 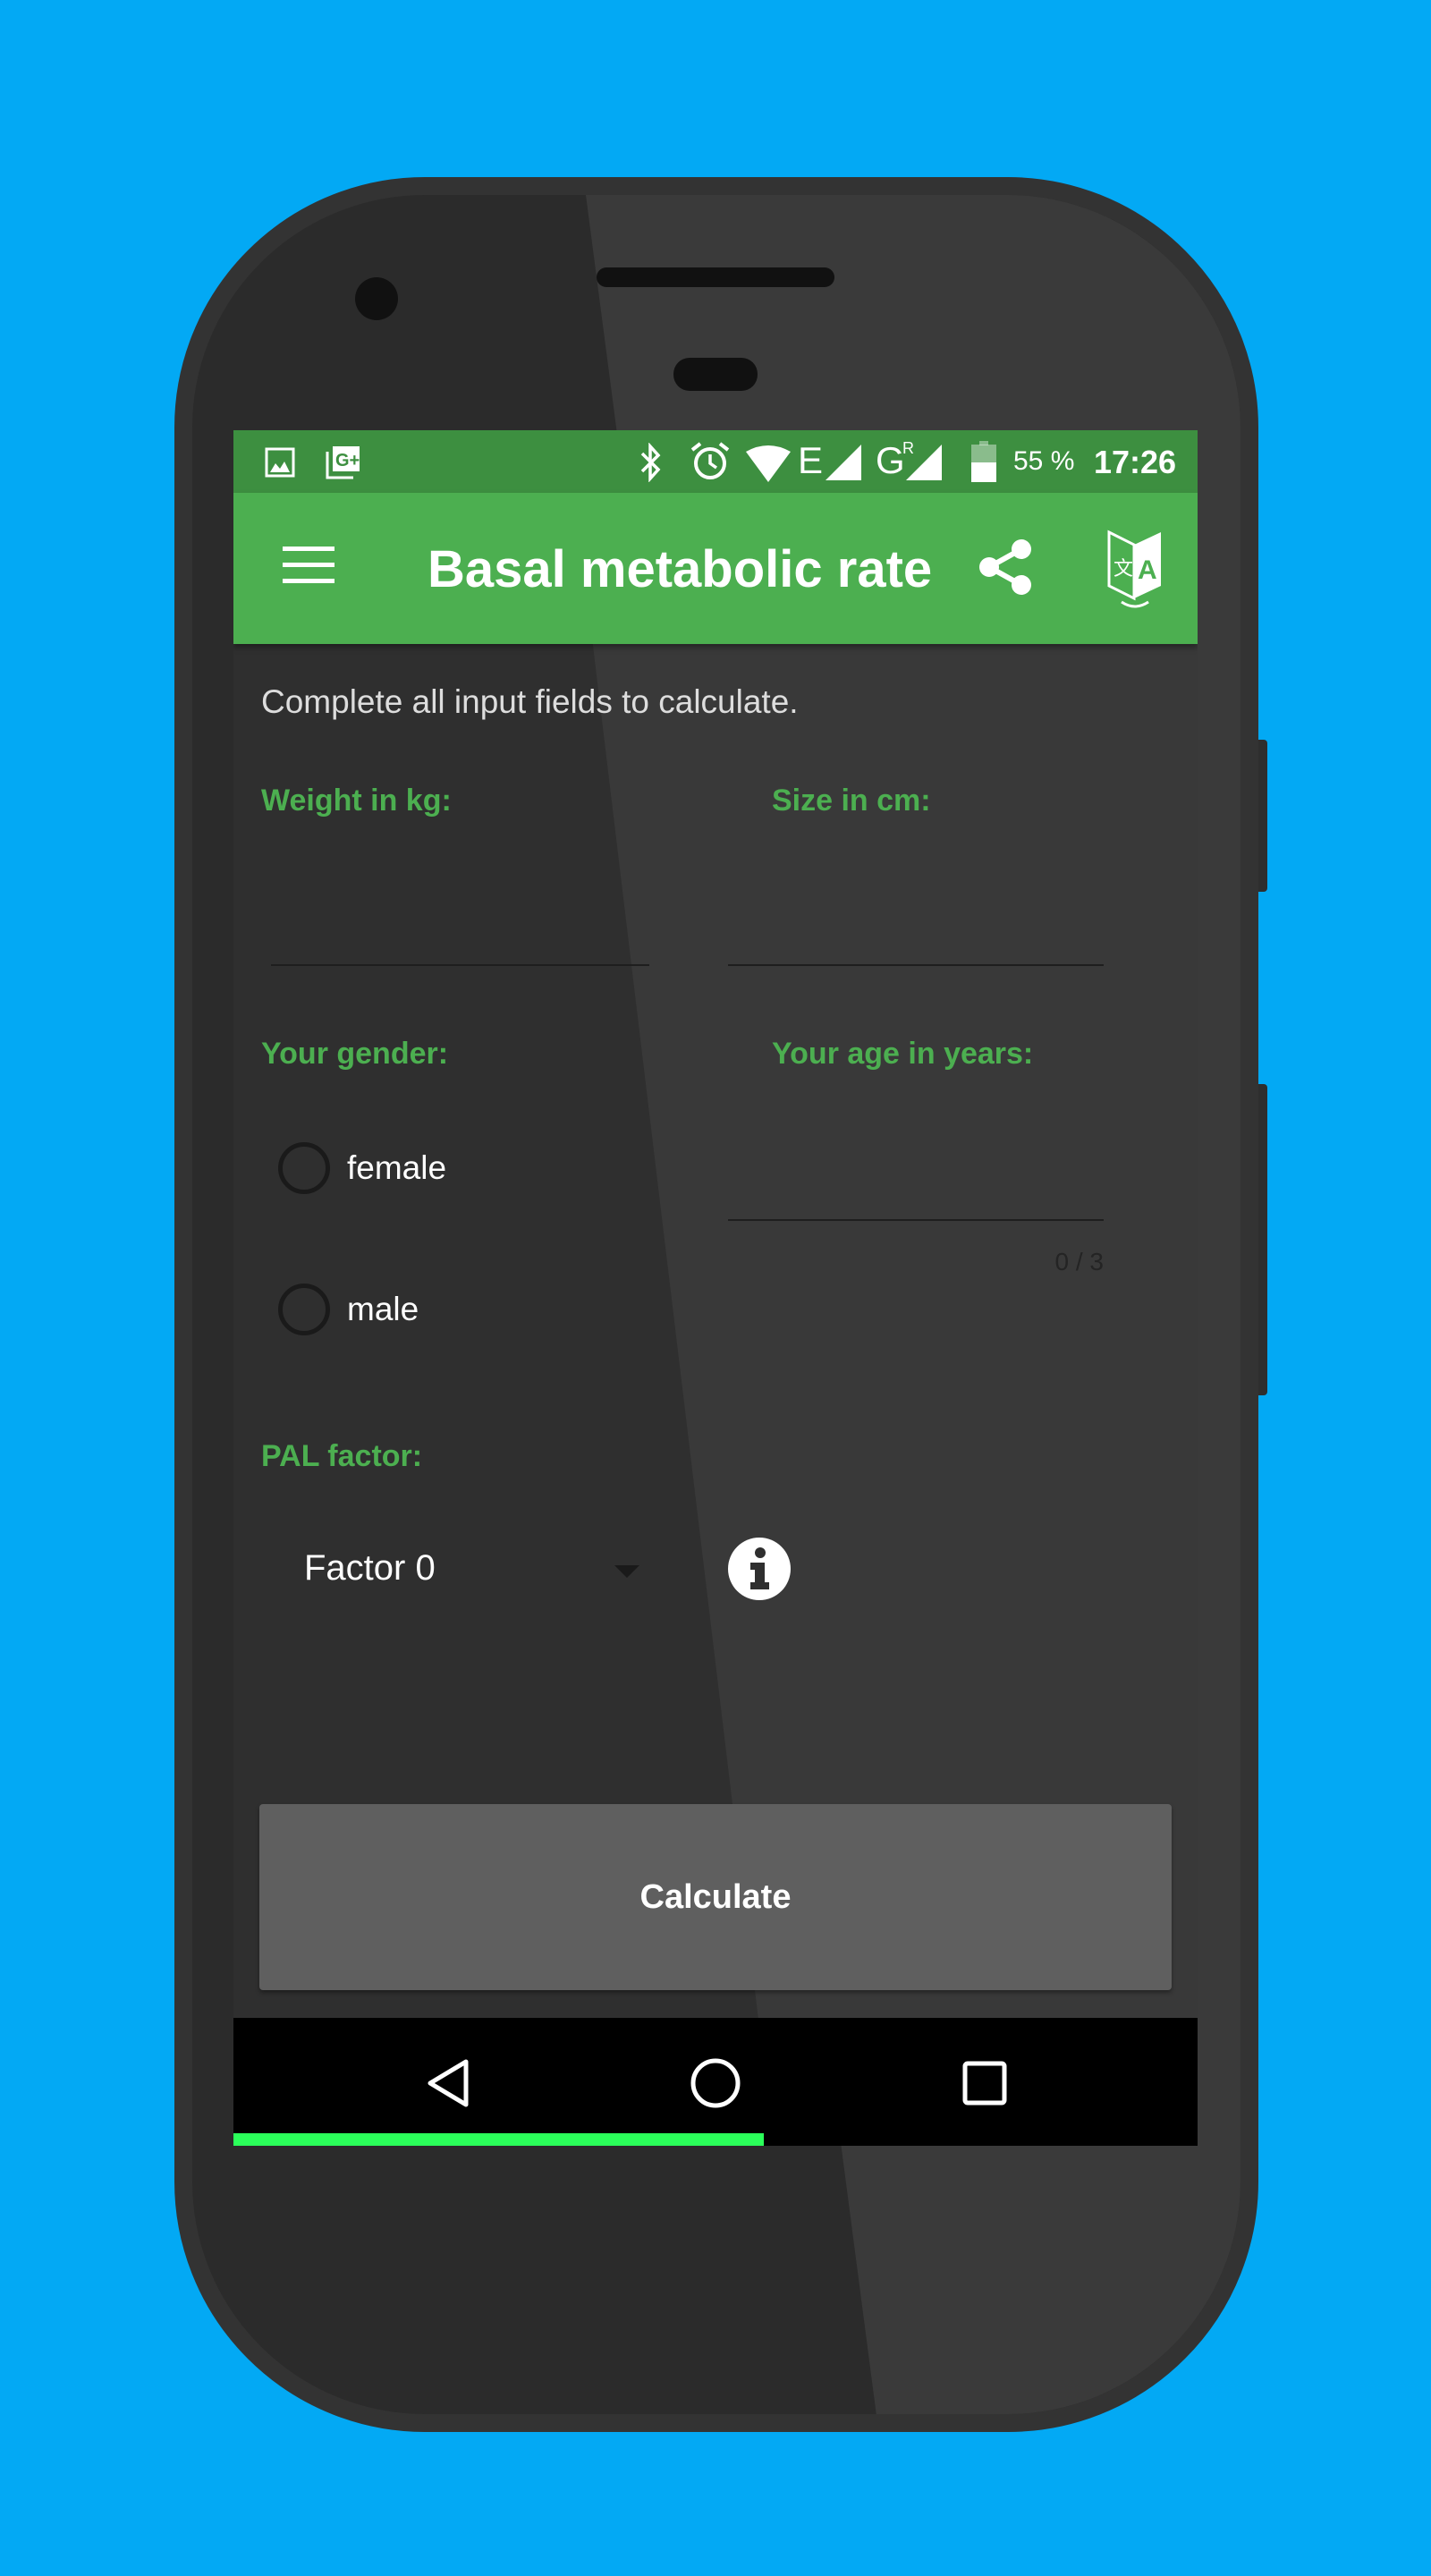 I want to click on image-icon, so click(x=280, y=462).